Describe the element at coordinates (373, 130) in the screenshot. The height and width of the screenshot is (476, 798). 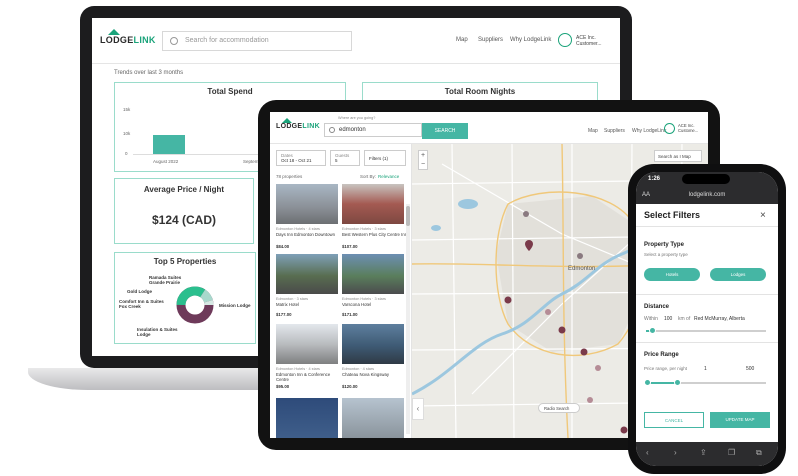
I see `location-search-input: edmonton` at that location.